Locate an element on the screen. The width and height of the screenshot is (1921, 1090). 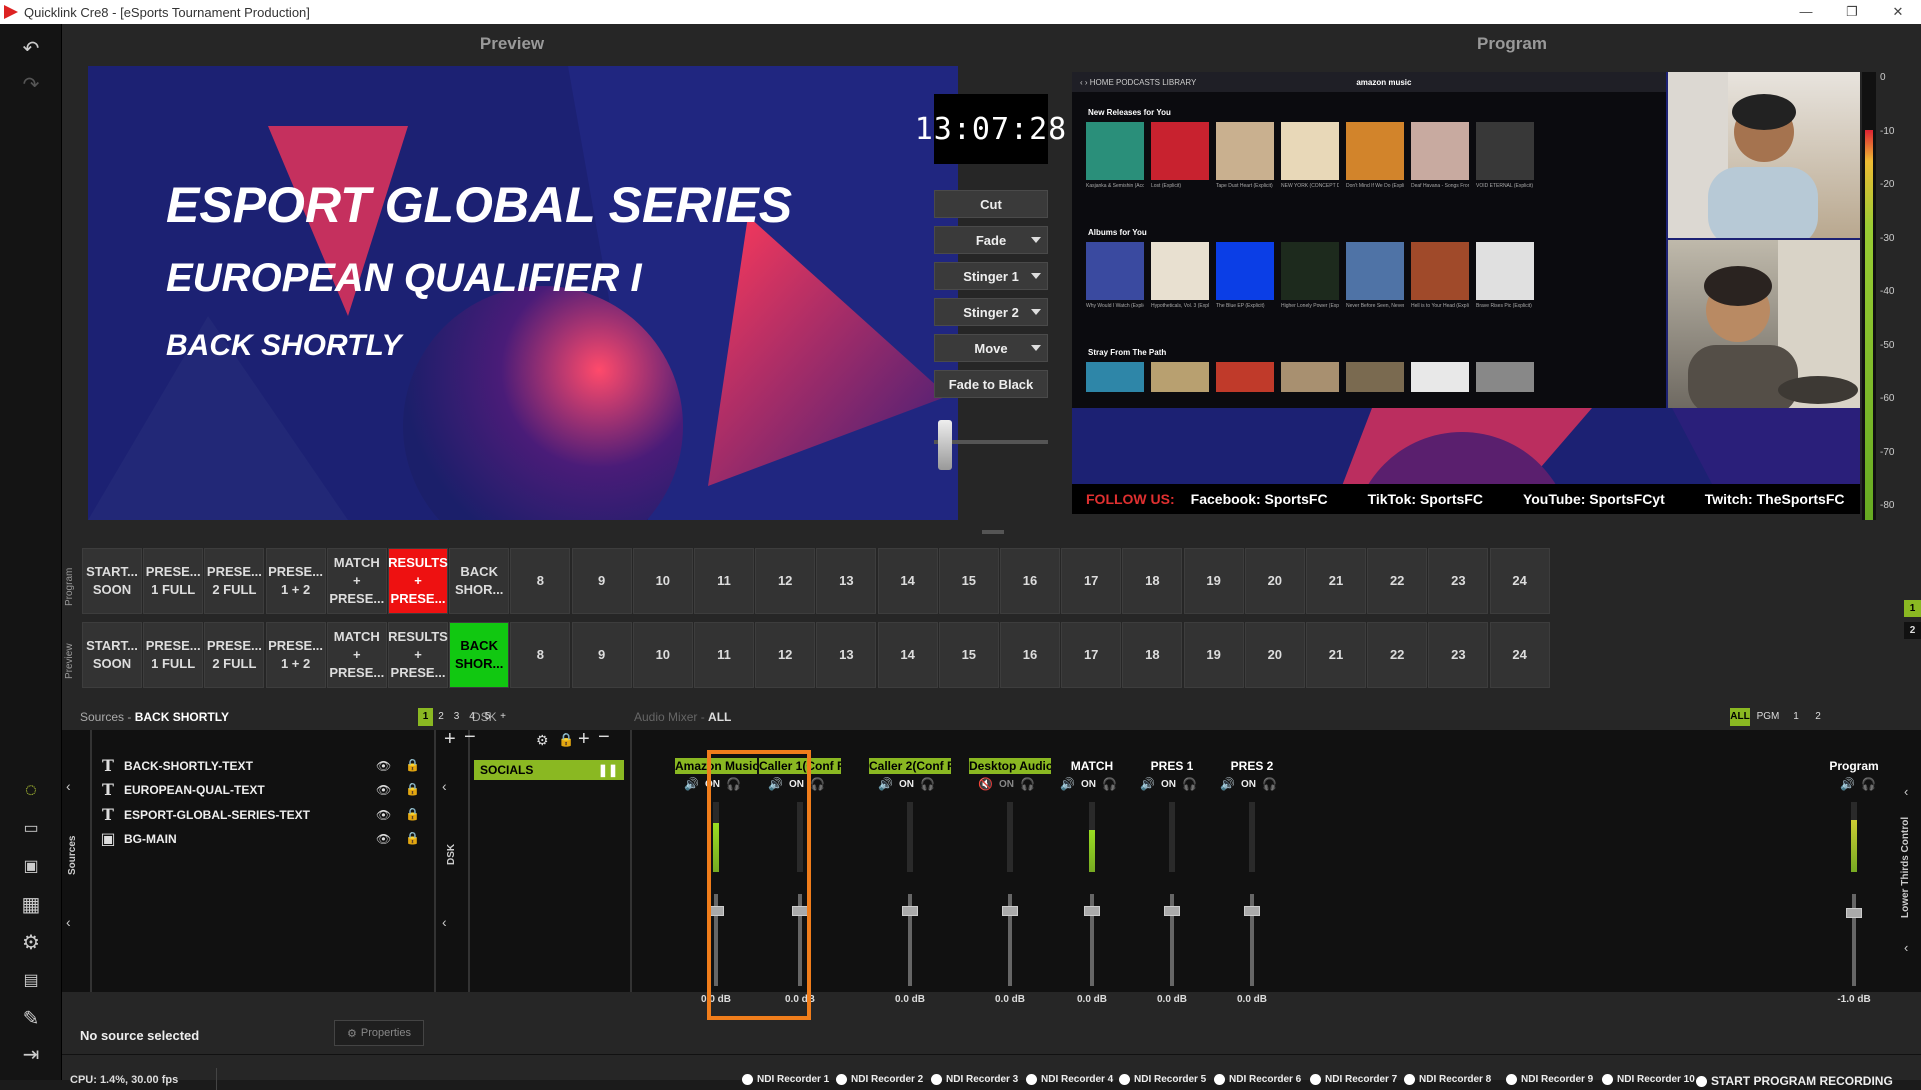
preview-switch-button: 17 is located at coordinates (1091, 655).